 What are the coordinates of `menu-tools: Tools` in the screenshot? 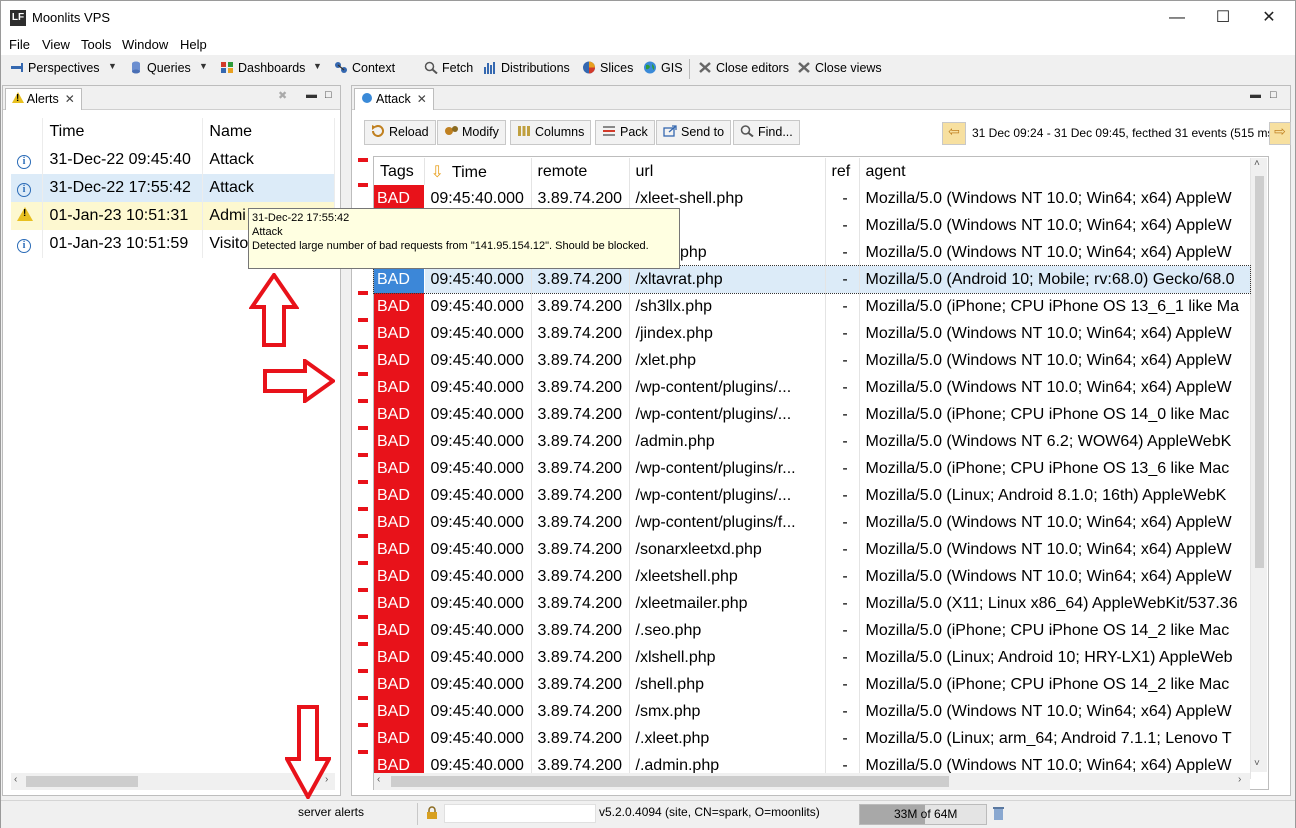 It's located at (96, 44).